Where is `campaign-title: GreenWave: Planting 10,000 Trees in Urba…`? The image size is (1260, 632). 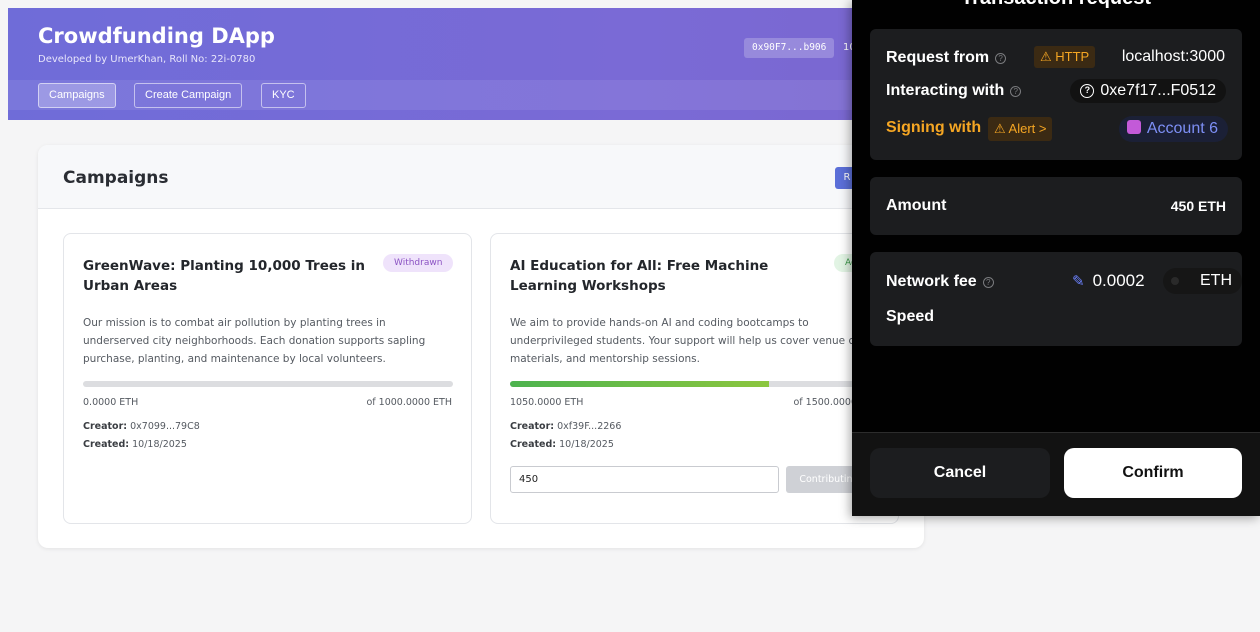 campaign-title: GreenWave: Planting 10,000 Trees in Urba… is located at coordinates (224, 276).